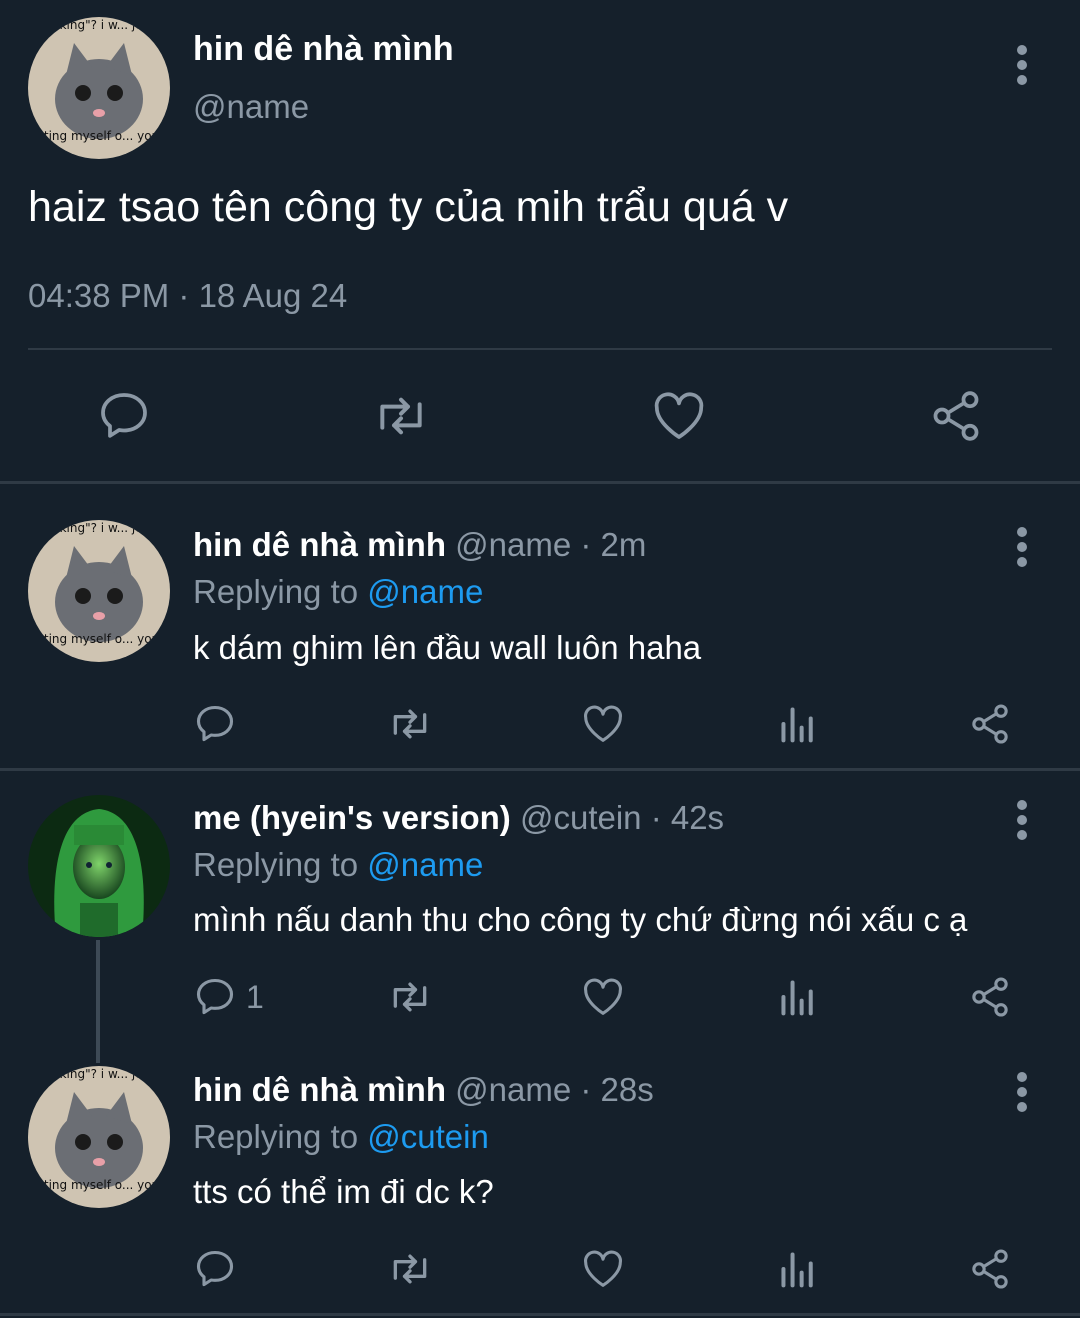 This screenshot has width=1080, height=1318. Describe the element at coordinates (550, 544) in the screenshot. I see `author-handle-time: @name · 2m` at that location.